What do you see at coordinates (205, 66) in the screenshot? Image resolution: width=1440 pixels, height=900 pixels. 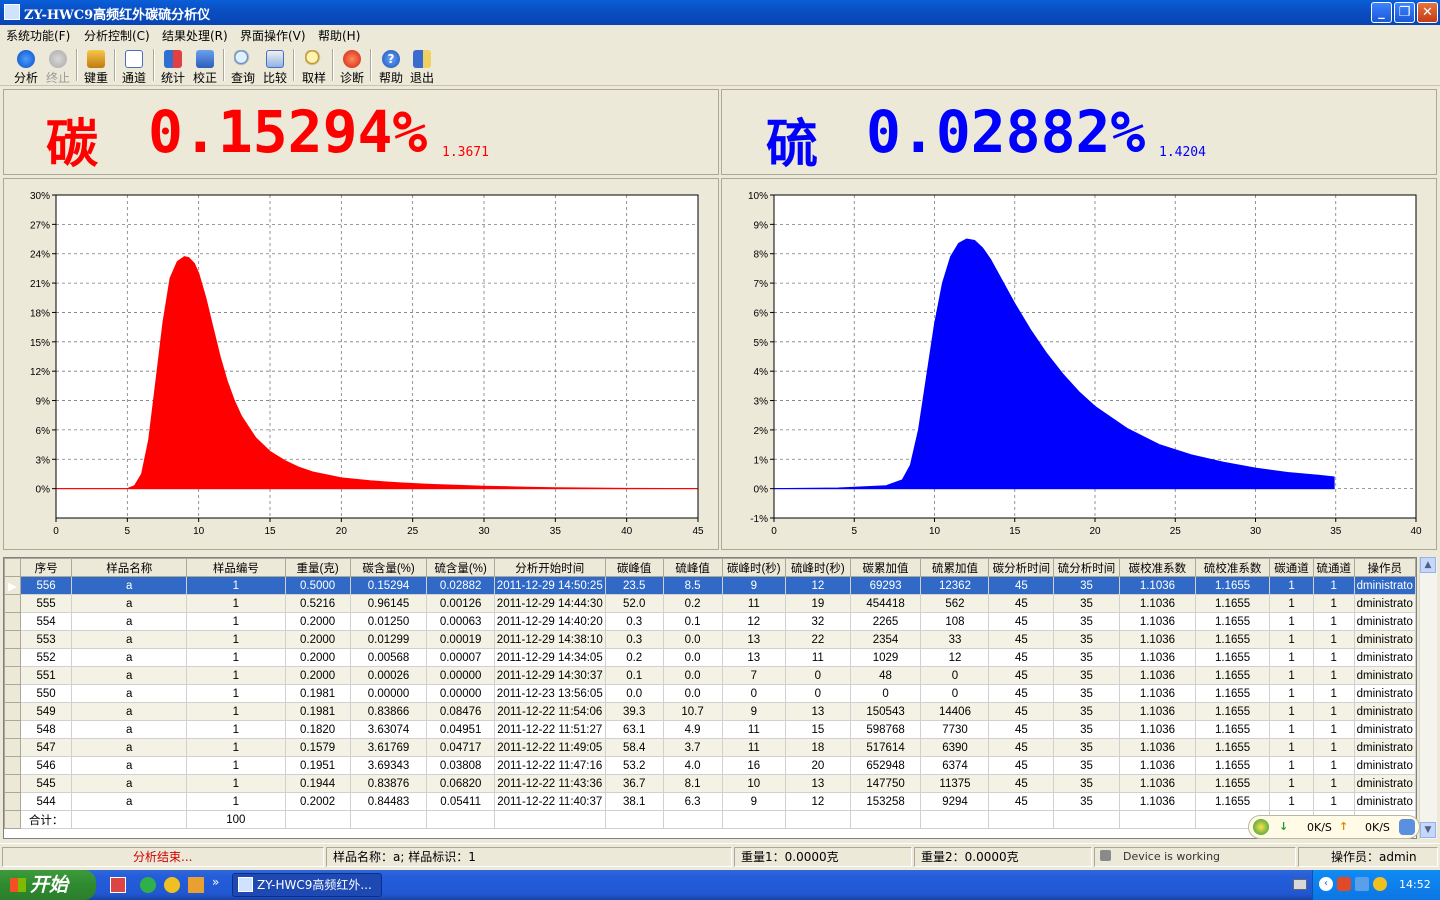 I see `calibrate-button: 校正` at bounding box center [205, 66].